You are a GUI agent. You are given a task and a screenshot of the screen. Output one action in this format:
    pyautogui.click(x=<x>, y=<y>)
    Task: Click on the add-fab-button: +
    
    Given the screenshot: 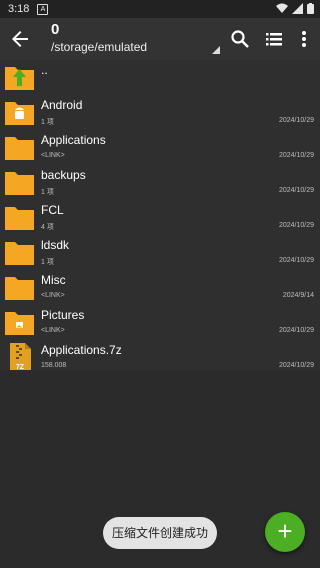 What is the action you would take?
    pyautogui.click(x=285, y=532)
    